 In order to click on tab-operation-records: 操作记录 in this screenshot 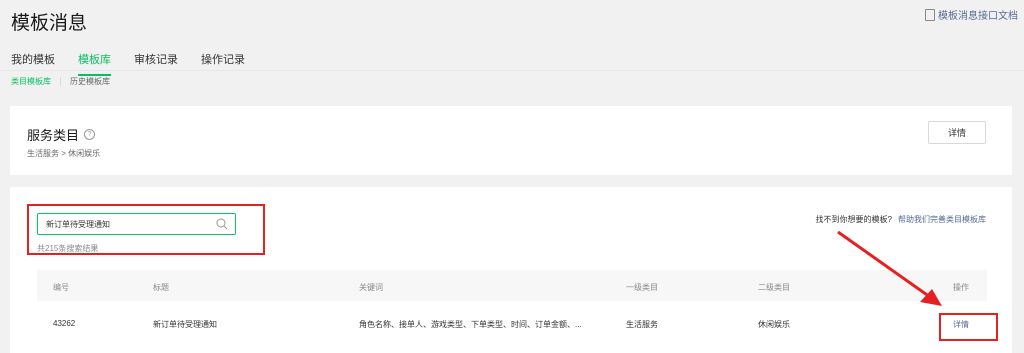, I will do `click(223, 63)`.